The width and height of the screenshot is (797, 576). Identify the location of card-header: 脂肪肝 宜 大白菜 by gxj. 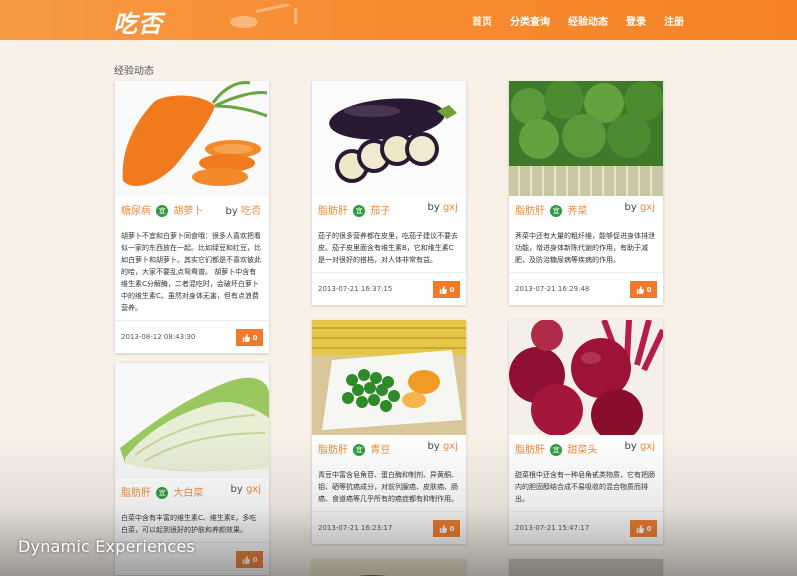
(192, 493).